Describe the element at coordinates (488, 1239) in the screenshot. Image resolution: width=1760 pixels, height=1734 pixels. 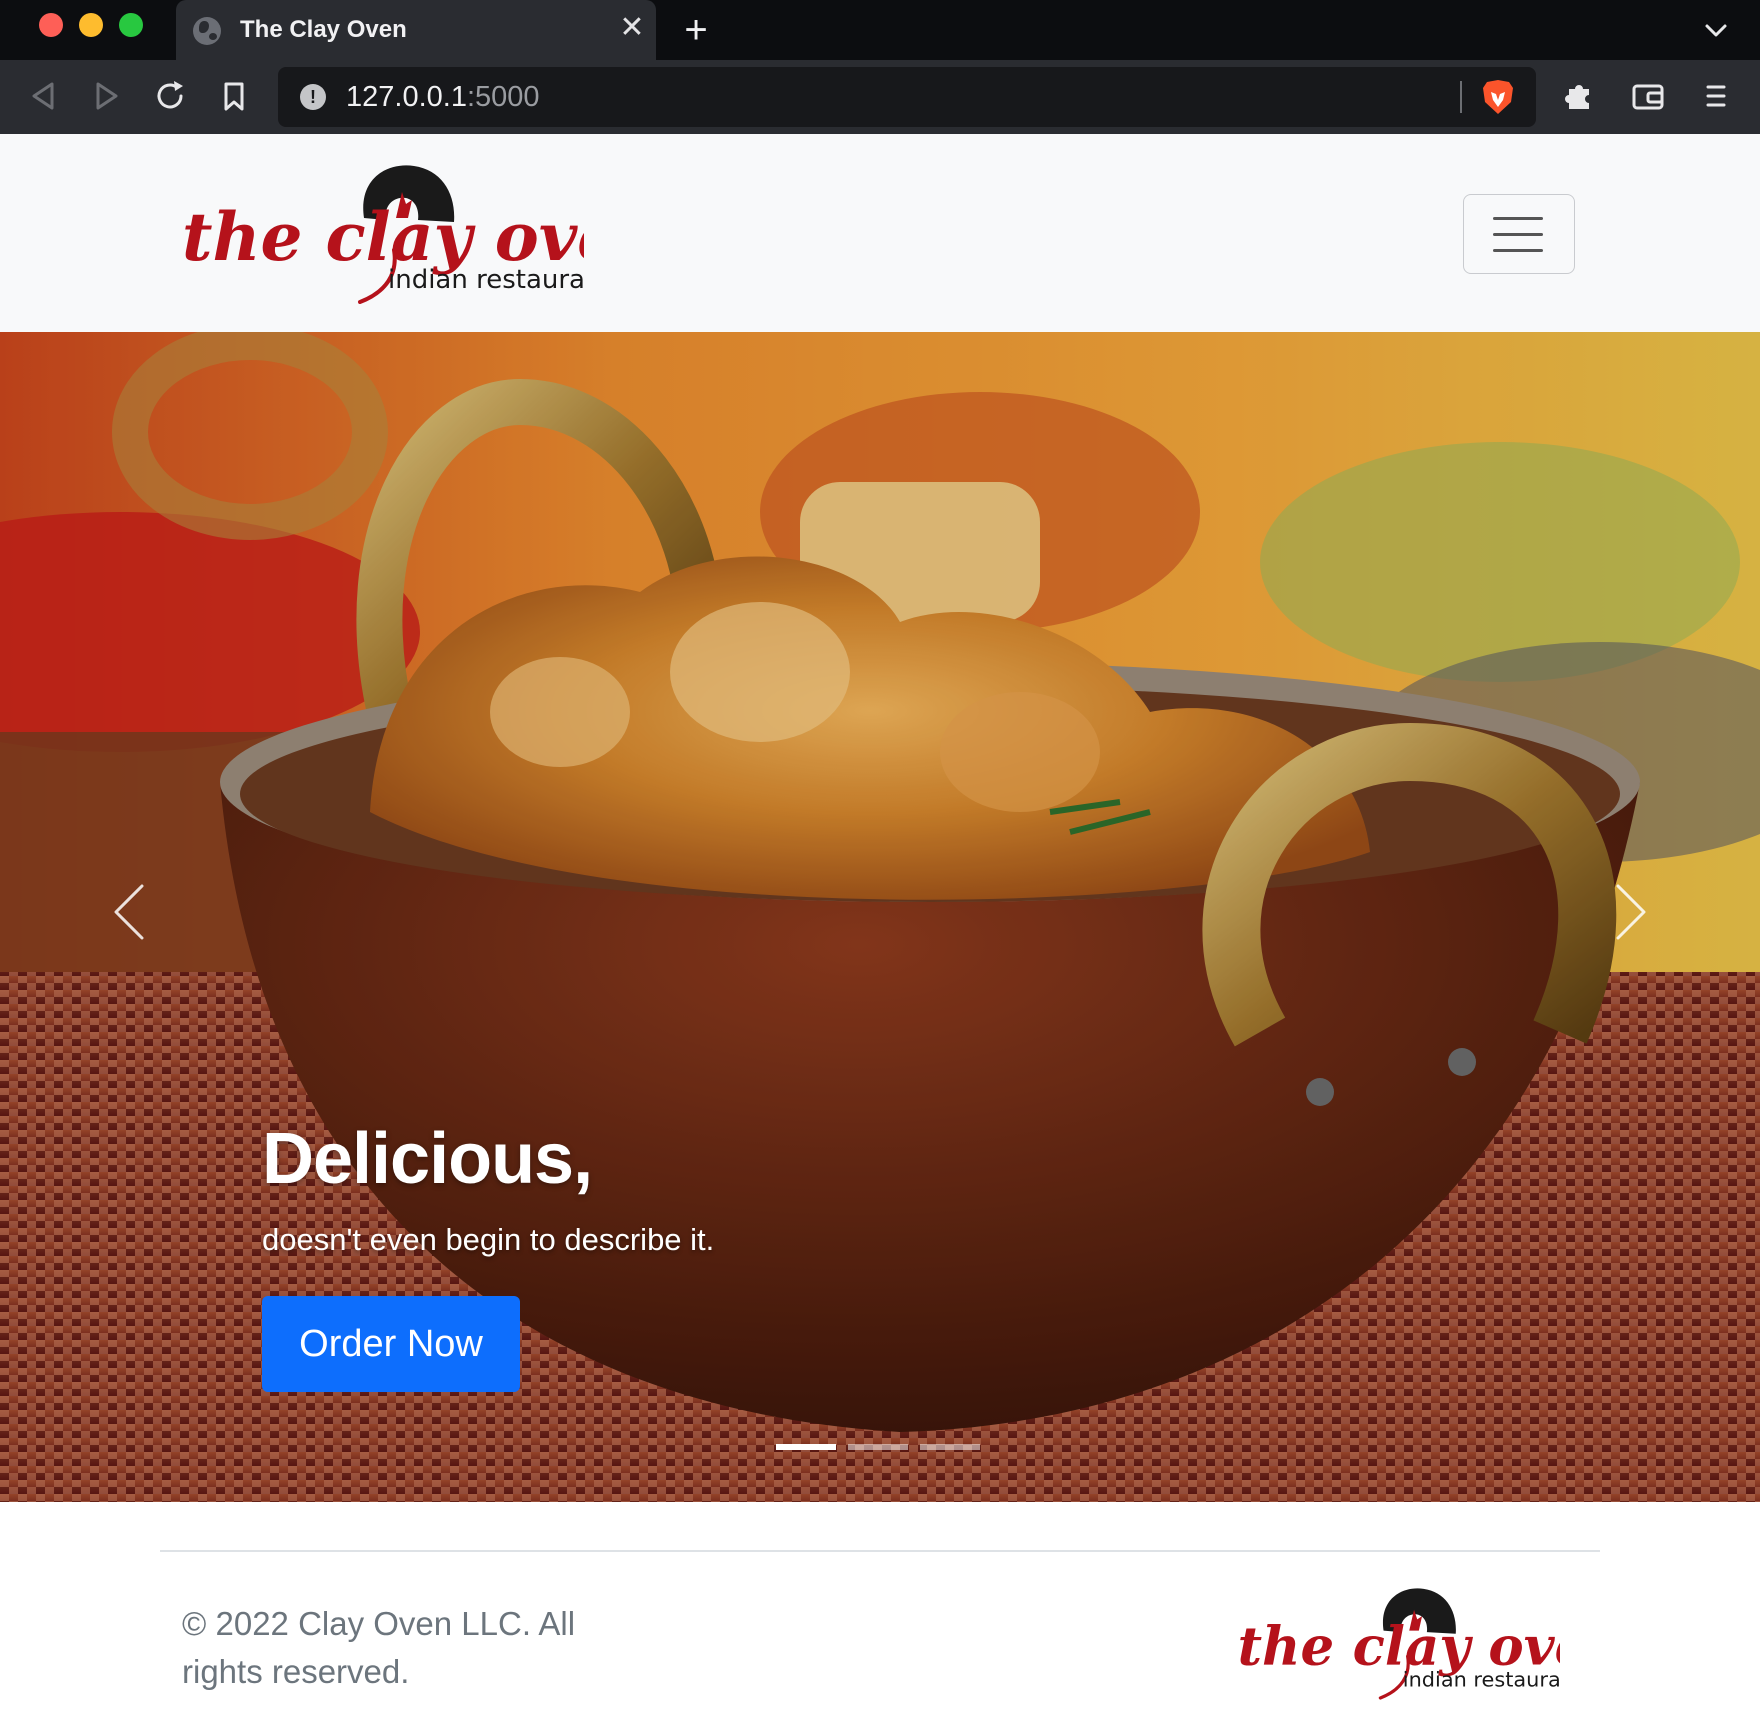
I see `hero-subtitle: doesn't even begin to describe it.` at that location.